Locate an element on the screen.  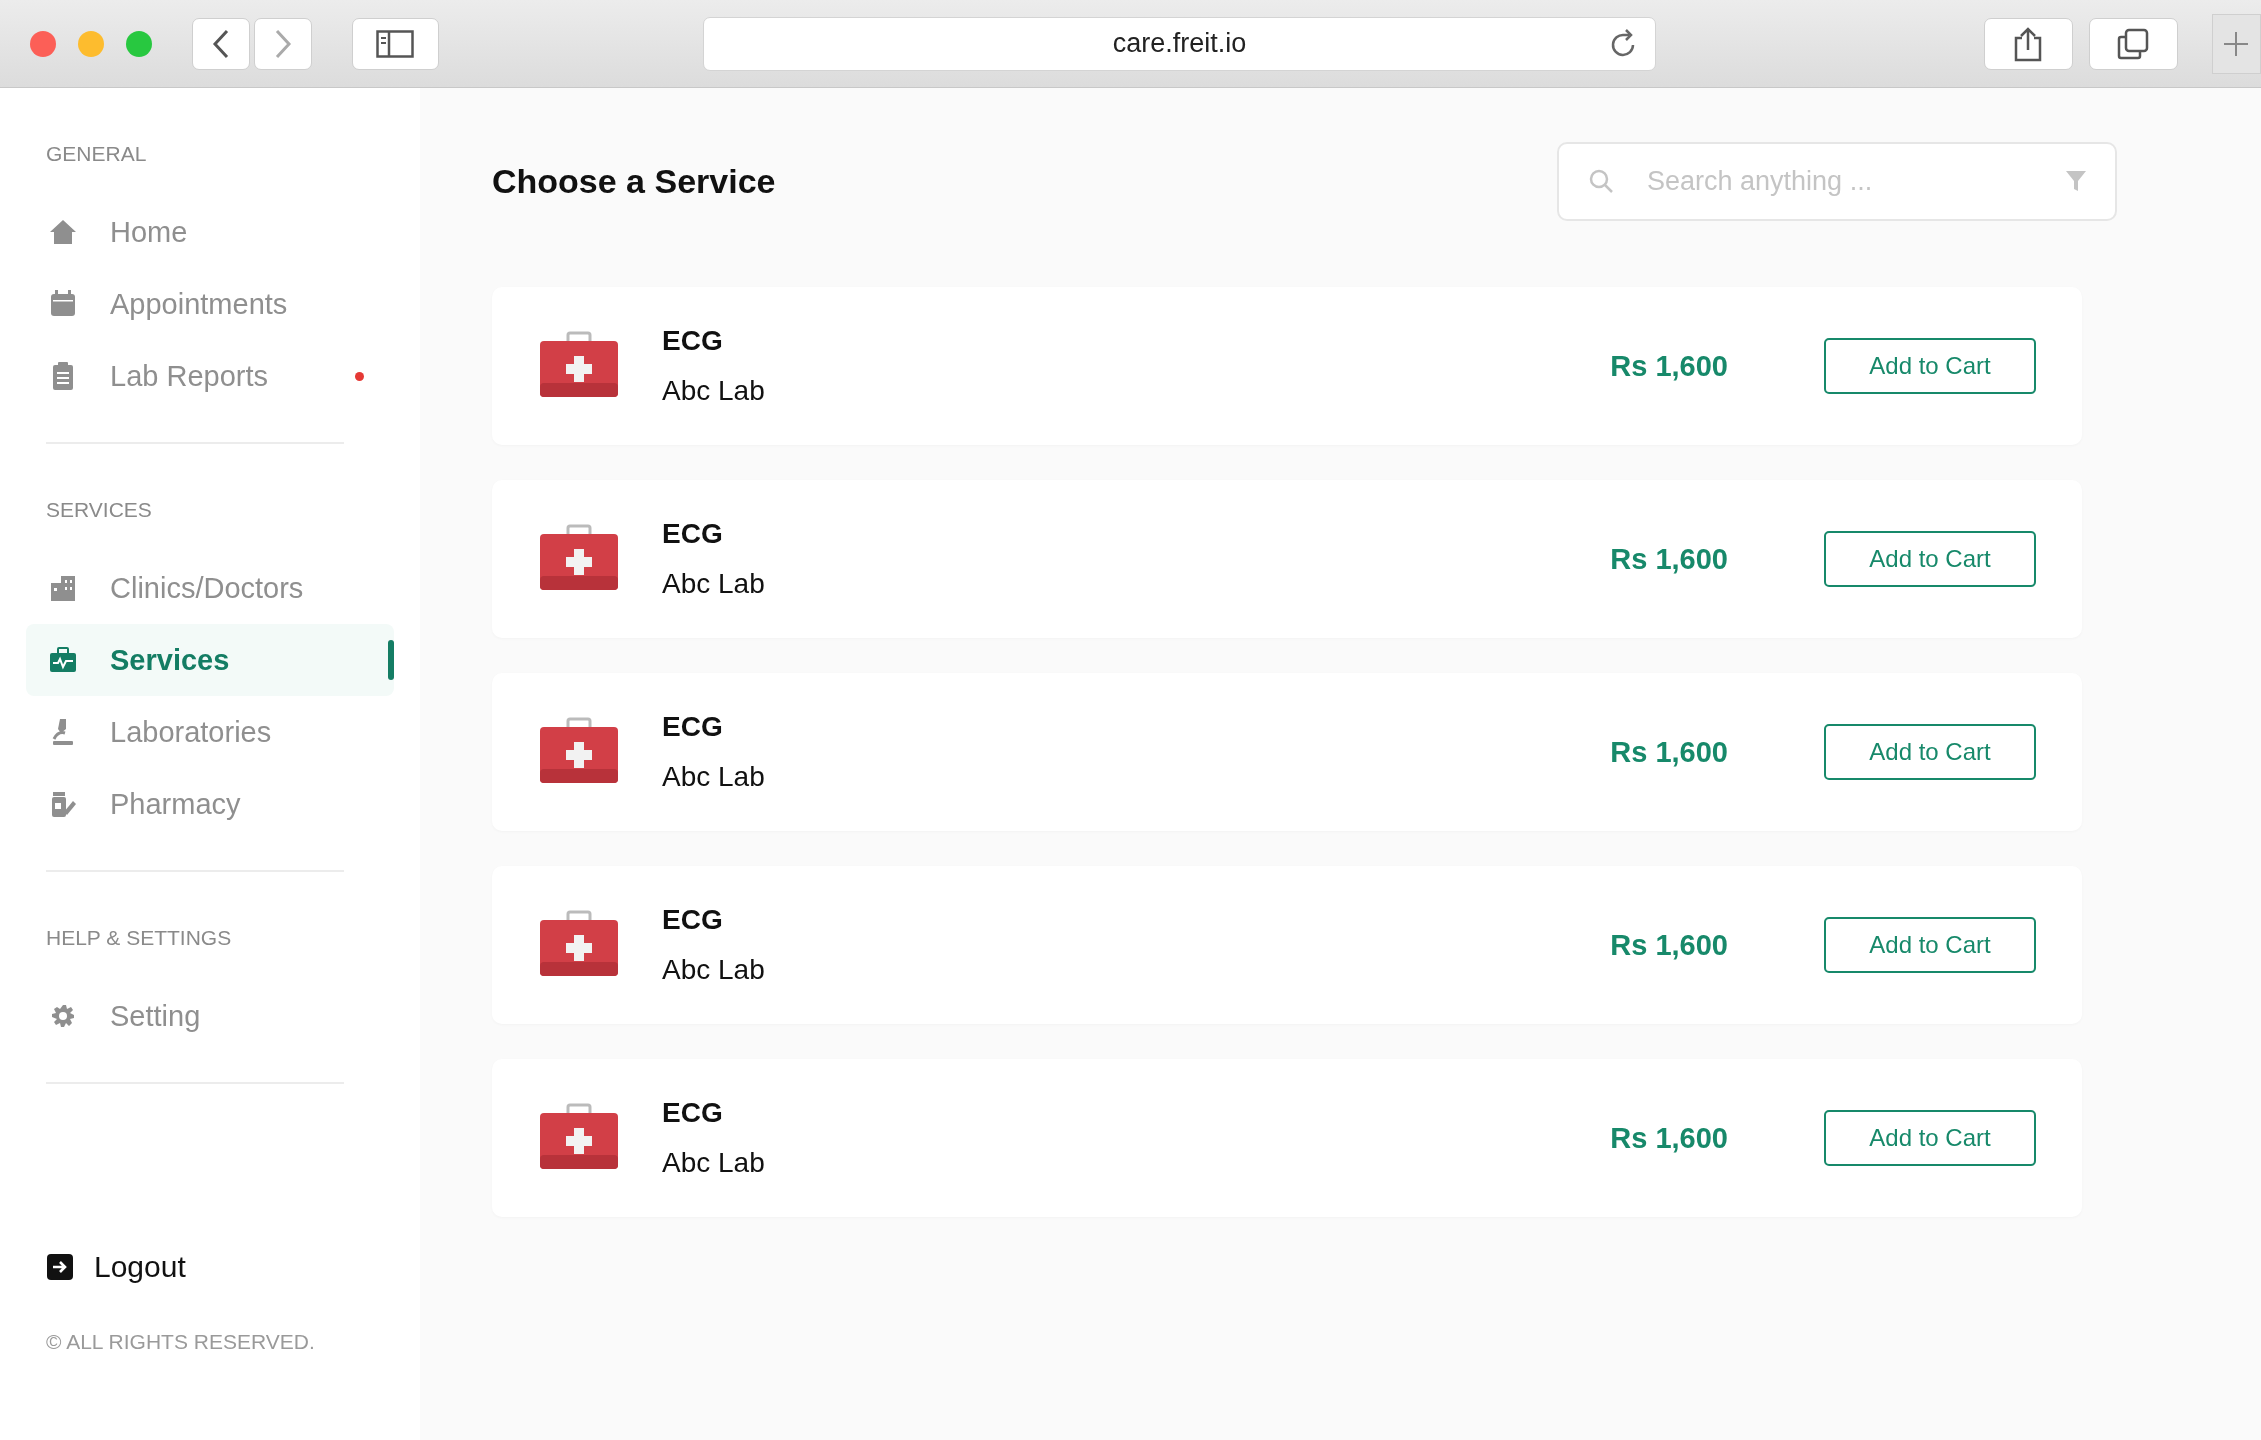
search-icon is located at coordinates (1601, 181).